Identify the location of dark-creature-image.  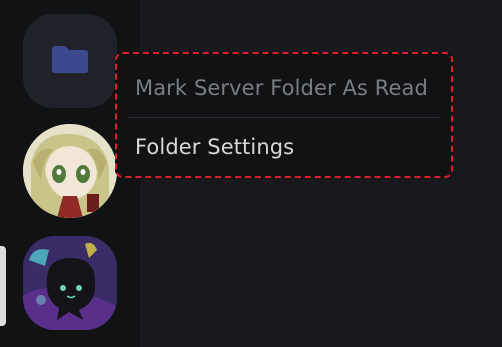
(70, 283).